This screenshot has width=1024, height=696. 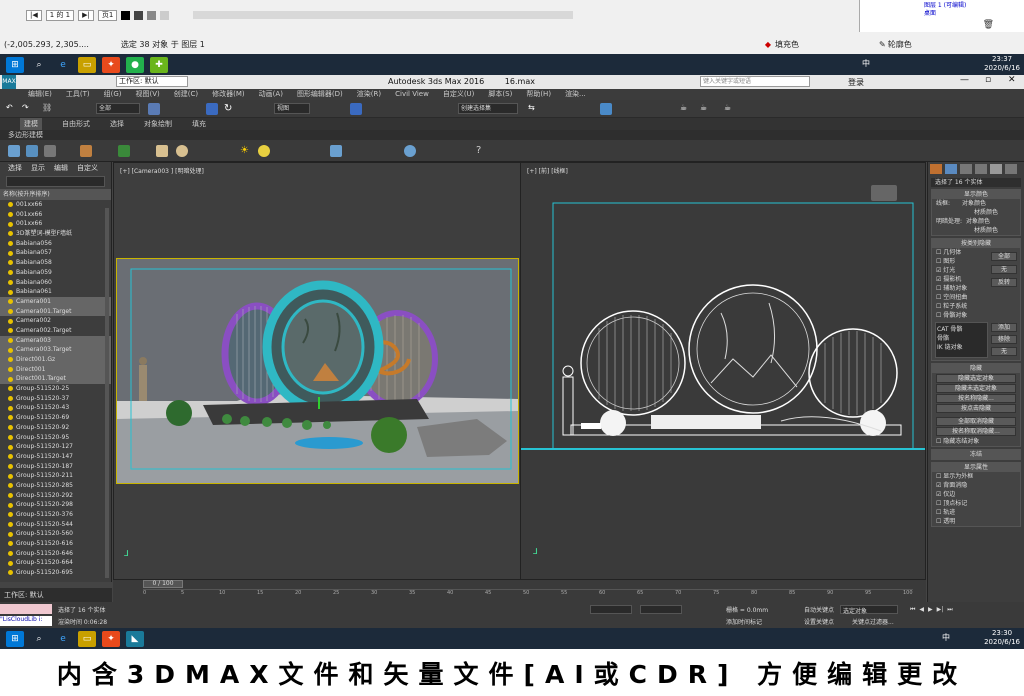 I want to click on menu-item: 修改器(M), so click(x=228, y=94).